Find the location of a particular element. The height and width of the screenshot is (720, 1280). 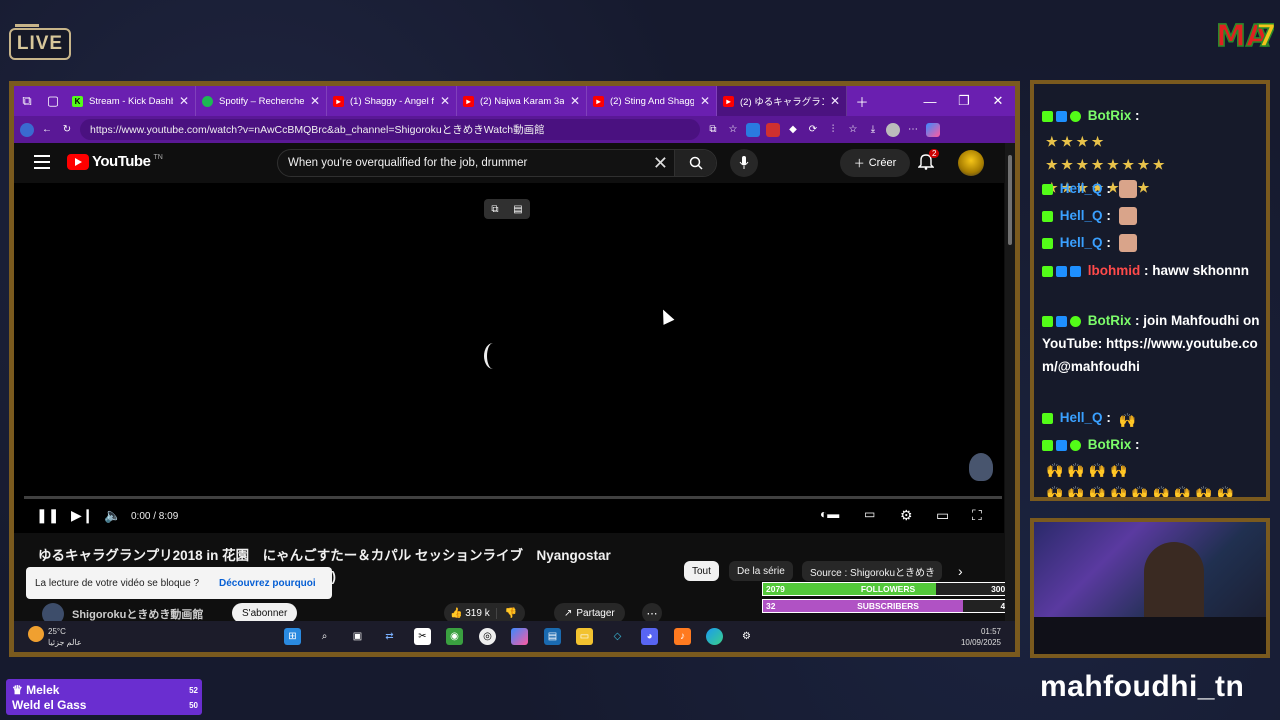

steam-icon: ⚙ is located at coordinates (746, 636).